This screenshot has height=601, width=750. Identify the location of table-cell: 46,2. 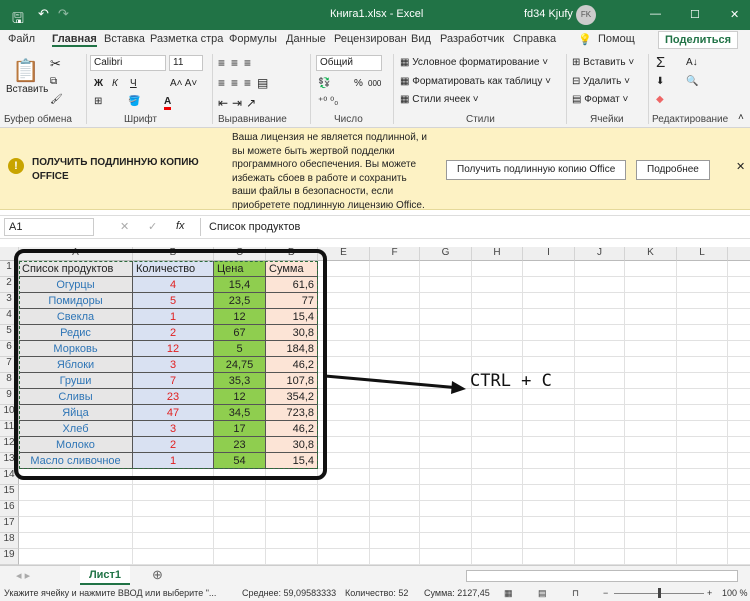
(292, 429).